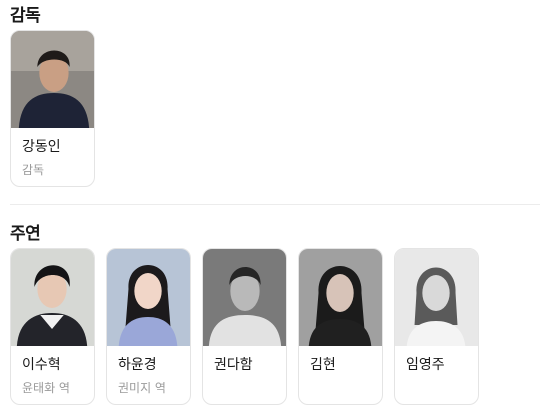  I want to click on person-card-cast-2: 하윤경 권미지 역, so click(148, 326).